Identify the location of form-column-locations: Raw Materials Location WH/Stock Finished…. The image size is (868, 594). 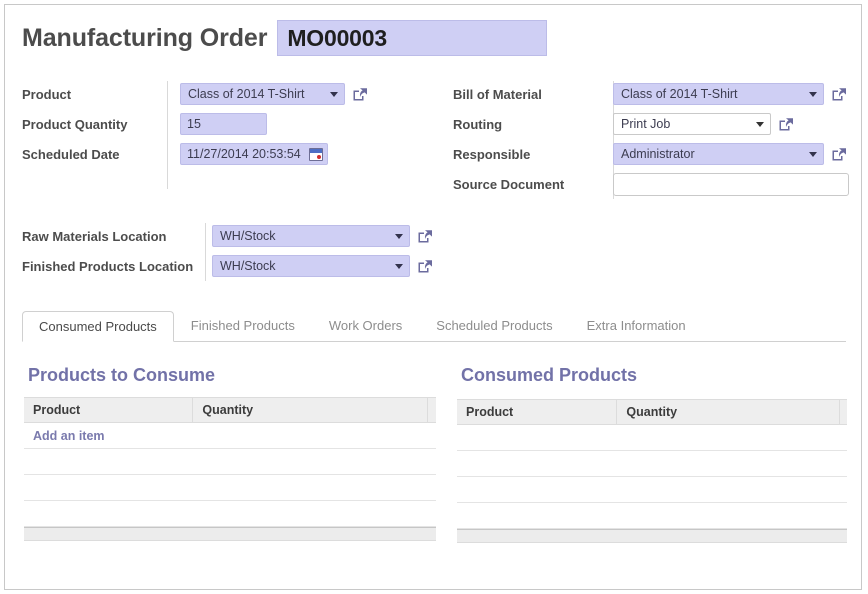
(252, 251).